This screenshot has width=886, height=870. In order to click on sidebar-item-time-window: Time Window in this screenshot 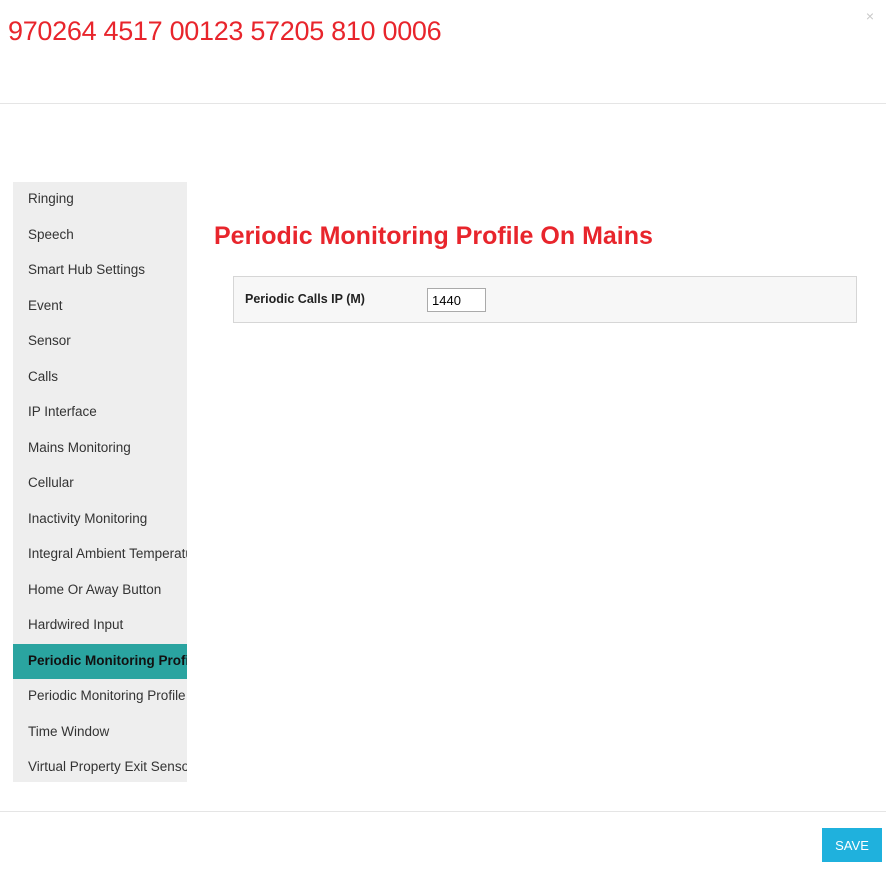, I will do `click(100, 733)`.